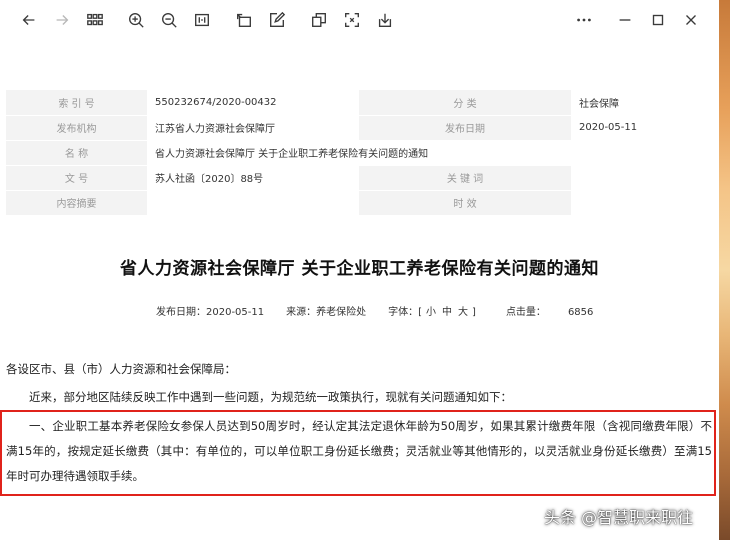 Image resolution: width=730 pixels, height=540 pixels. I want to click on toolbar, so click(359, 20).